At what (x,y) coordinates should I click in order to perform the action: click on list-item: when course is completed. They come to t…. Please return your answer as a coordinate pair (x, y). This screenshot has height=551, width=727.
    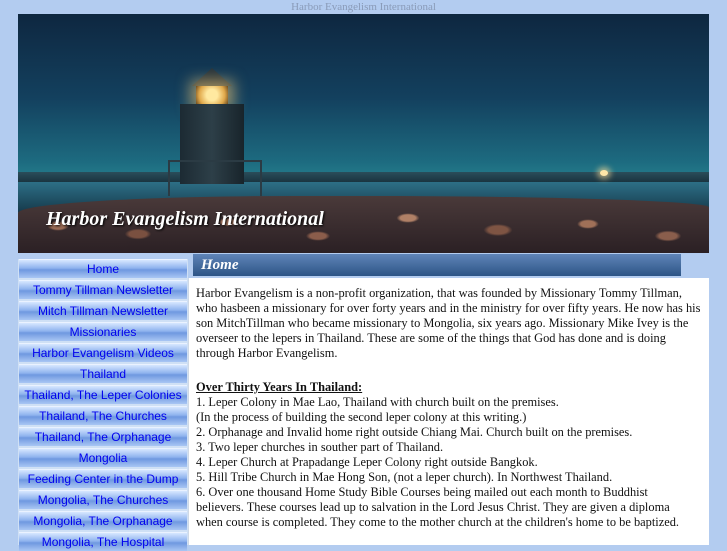
    Looking at the image, I should click on (438, 522).